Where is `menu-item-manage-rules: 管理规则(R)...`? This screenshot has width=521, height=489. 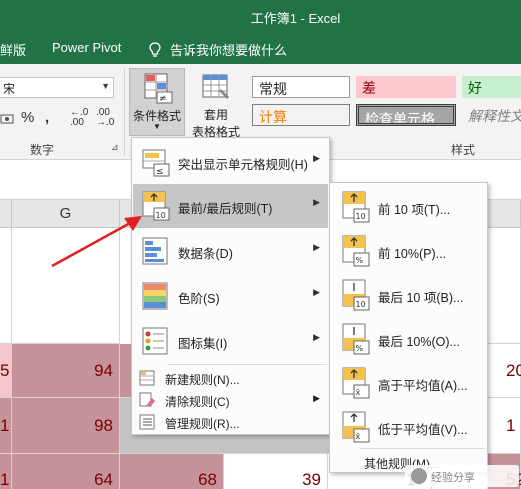
menu-item-manage-rules: 管理规则(R)... is located at coordinates (230, 422).